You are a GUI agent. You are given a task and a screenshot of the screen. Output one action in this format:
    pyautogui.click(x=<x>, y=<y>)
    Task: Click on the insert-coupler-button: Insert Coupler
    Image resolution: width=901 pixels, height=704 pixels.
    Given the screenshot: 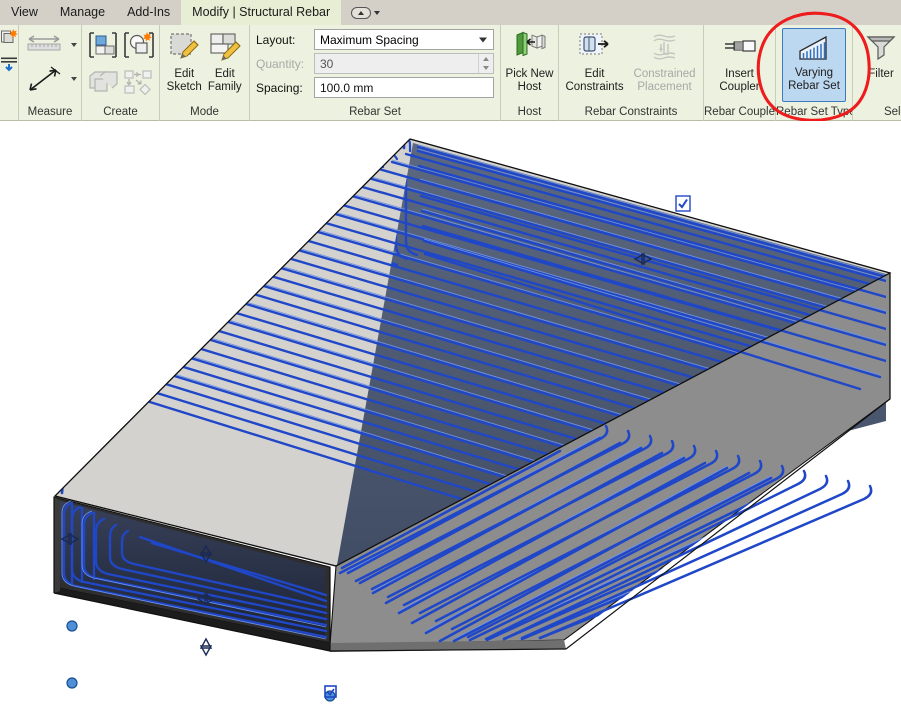 What is the action you would take?
    pyautogui.click(x=740, y=64)
    